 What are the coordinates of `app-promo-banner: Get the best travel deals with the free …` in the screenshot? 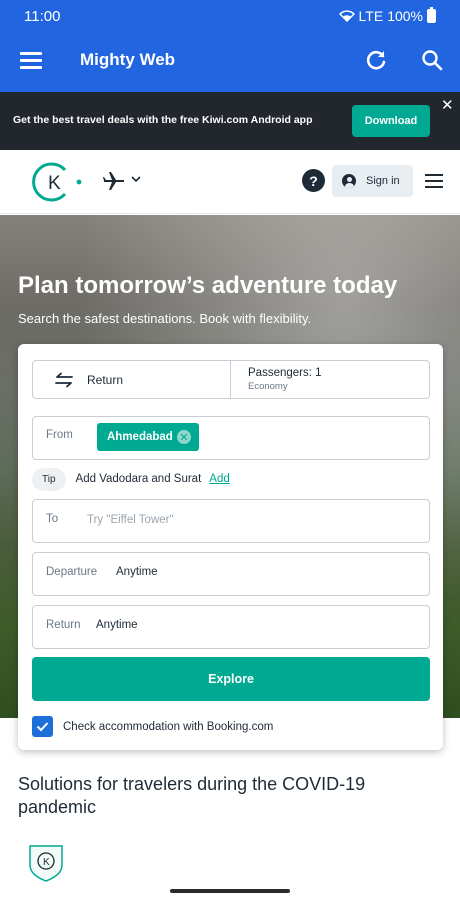 It's located at (230, 121).